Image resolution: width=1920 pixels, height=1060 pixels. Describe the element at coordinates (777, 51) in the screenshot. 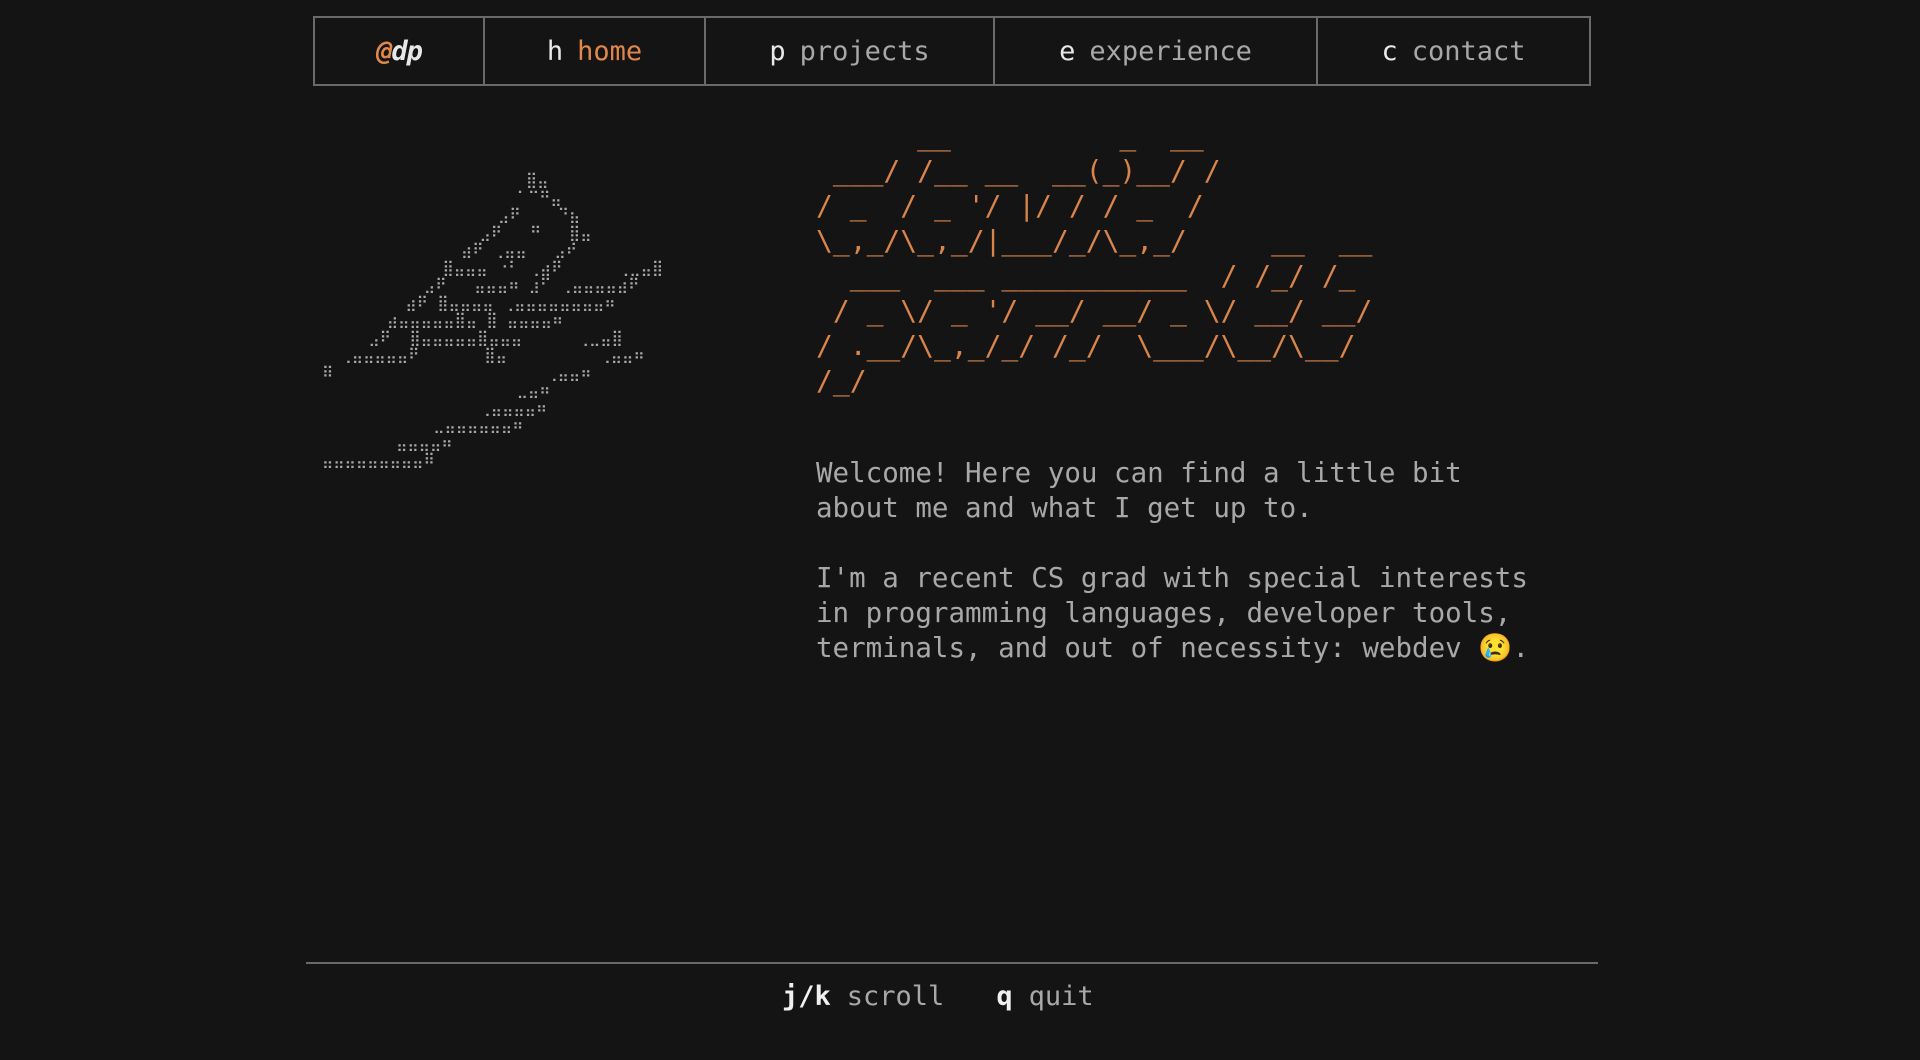

I see `nav-key-projects: p` at that location.